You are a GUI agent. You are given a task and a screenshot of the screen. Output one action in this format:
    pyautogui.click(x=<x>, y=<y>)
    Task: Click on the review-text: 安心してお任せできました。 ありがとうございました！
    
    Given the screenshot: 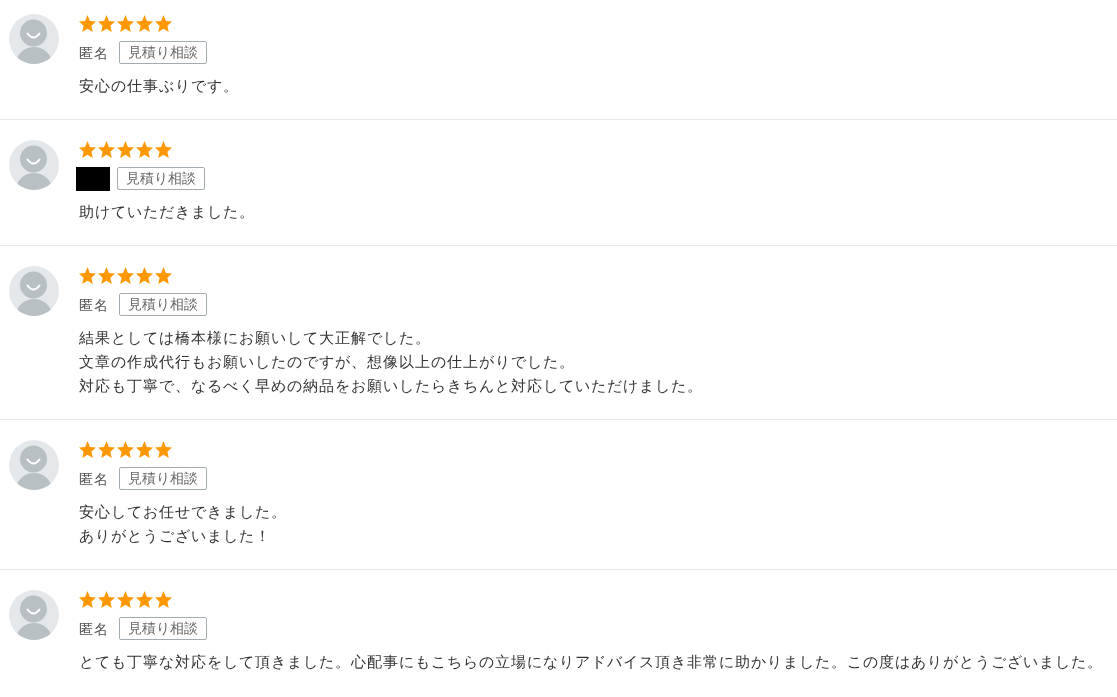 What is the action you would take?
    pyautogui.click(x=183, y=524)
    